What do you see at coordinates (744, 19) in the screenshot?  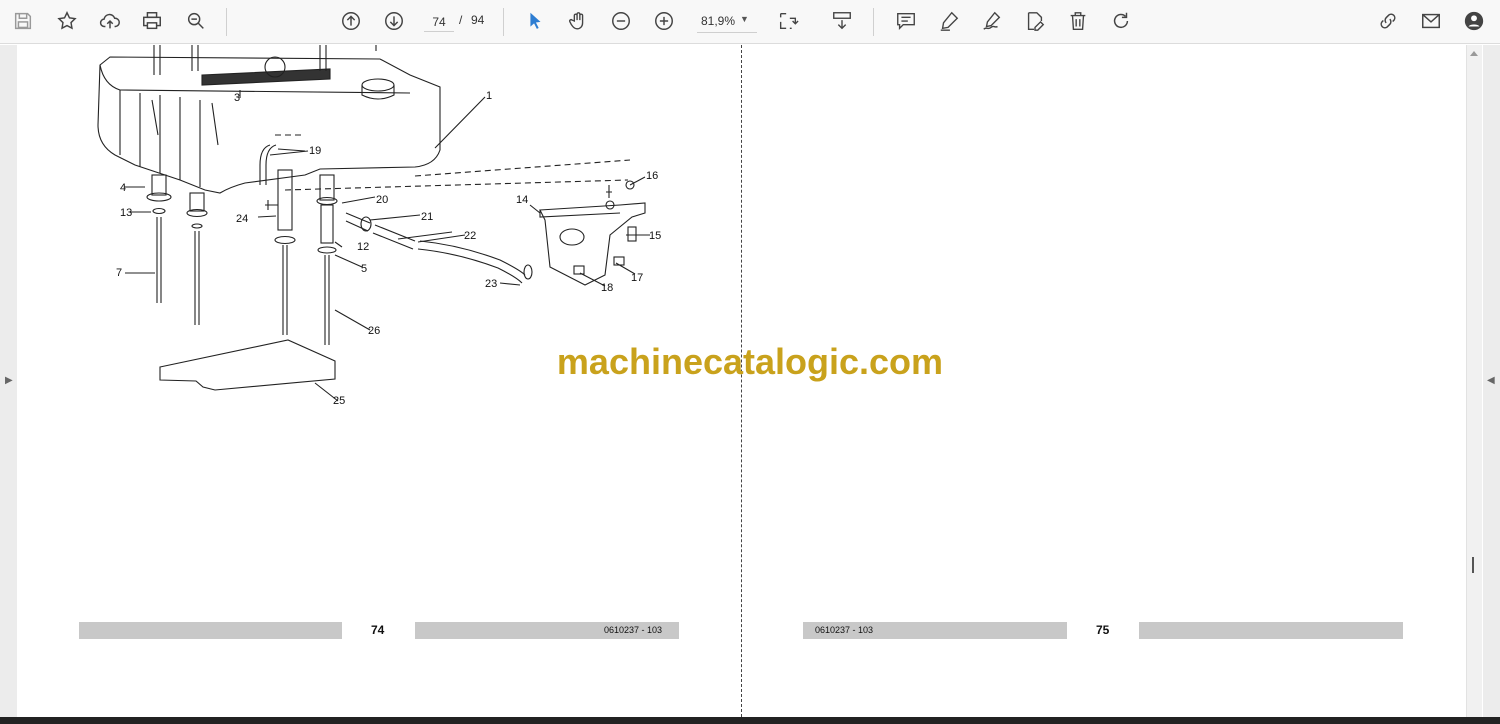 I see `chevron-down-icon: ▼` at bounding box center [744, 19].